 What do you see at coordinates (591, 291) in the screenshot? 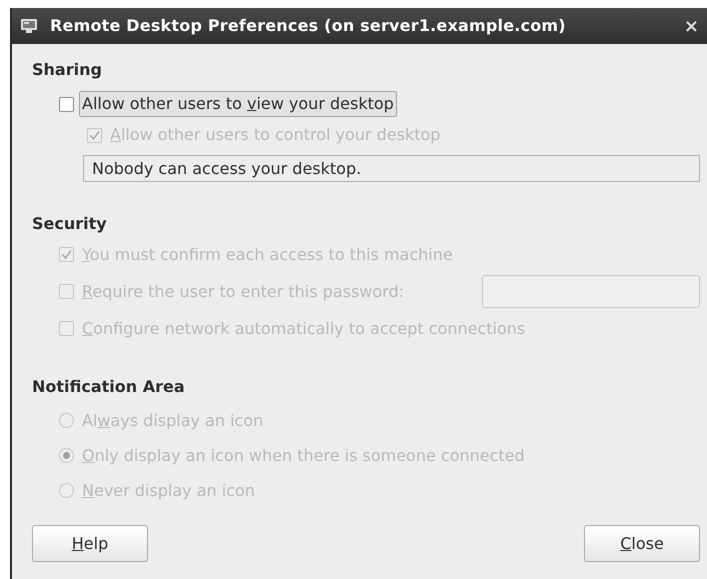
I see `password-field` at bounding box center [591, 291].